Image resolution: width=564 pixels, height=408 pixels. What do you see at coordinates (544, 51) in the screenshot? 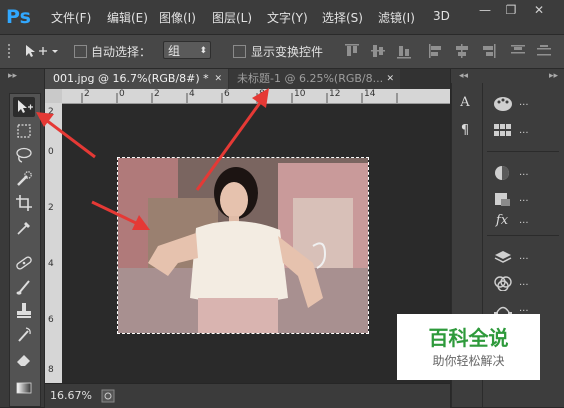
I see `distribute-vcenter-icon` at bounding box center [544, 51].